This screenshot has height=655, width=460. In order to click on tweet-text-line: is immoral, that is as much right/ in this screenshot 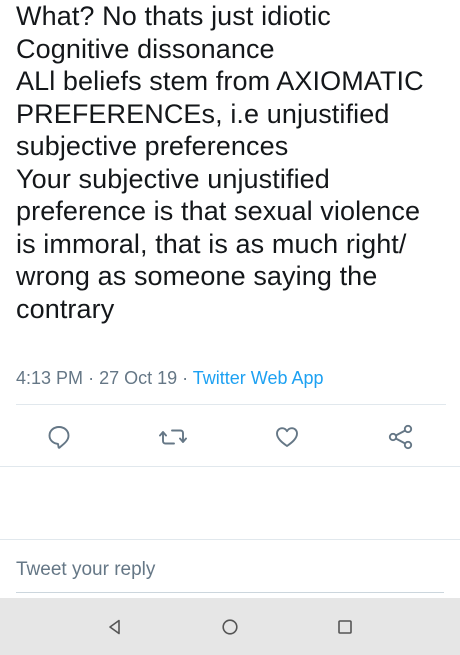, I will do `click(211, 243)`.